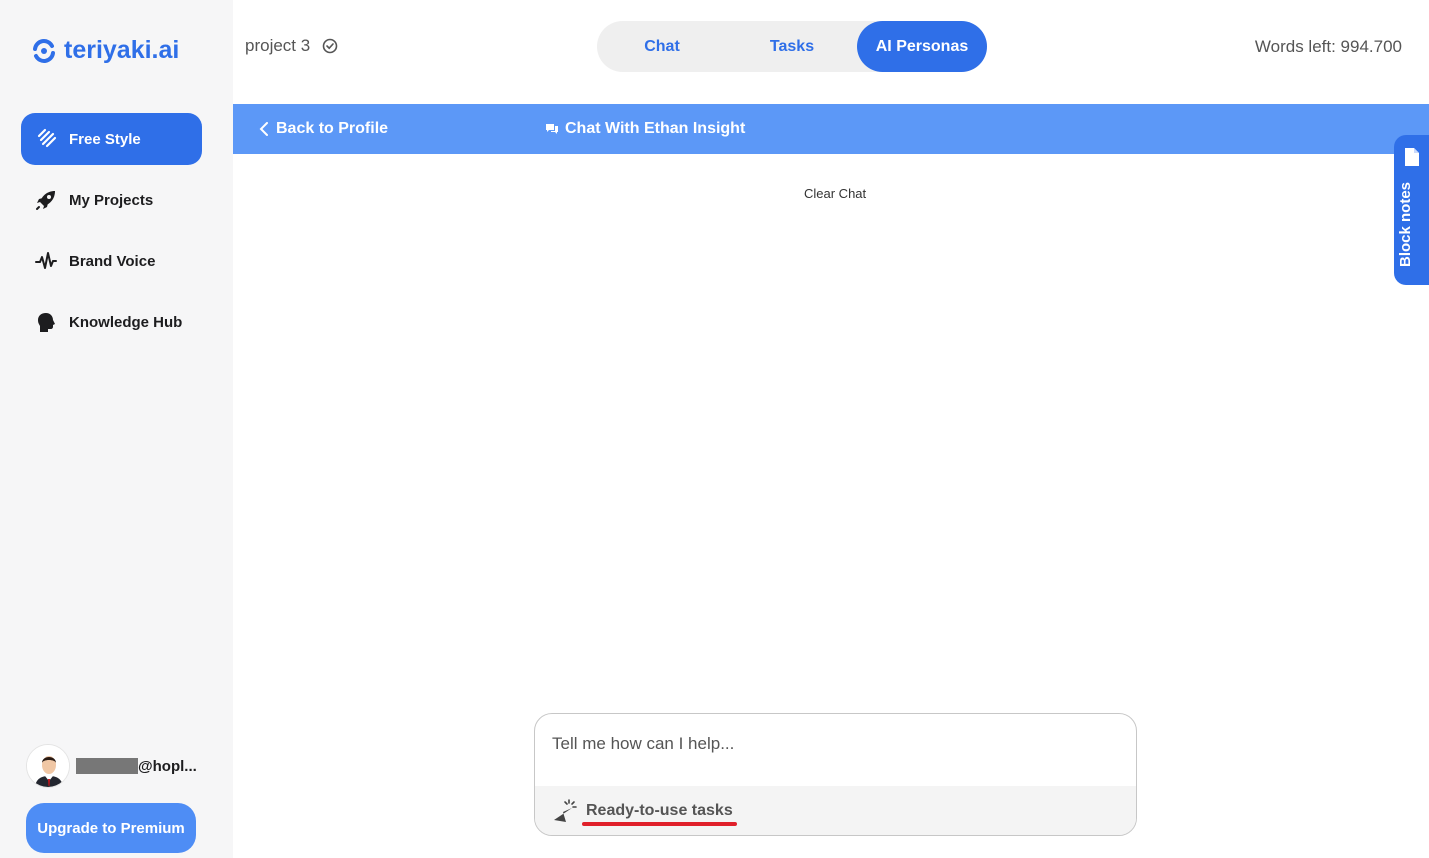  I want to click on sidebar-item-label: Brand Voice, so click(112, 261).